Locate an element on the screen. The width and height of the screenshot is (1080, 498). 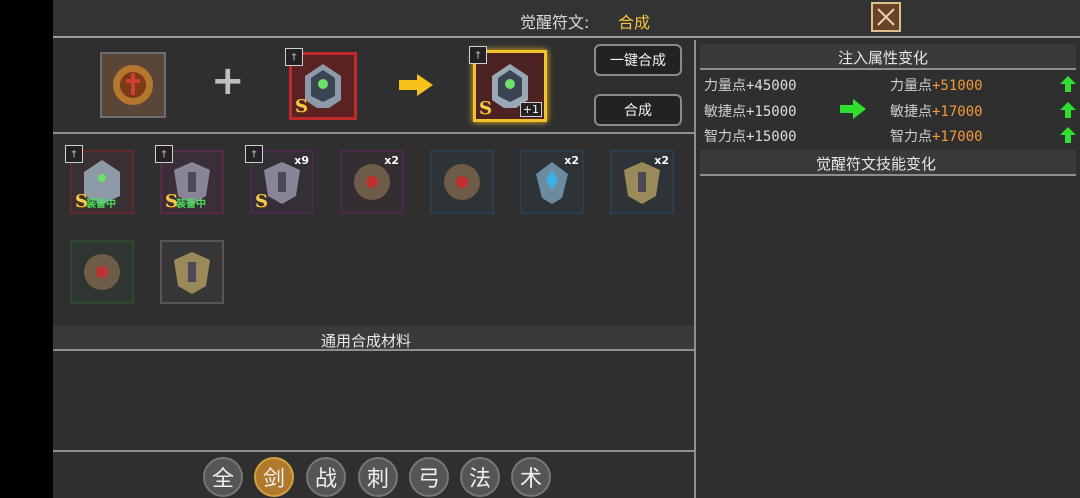
tab-sorcery: 术 is located at coordinates (531, 477).